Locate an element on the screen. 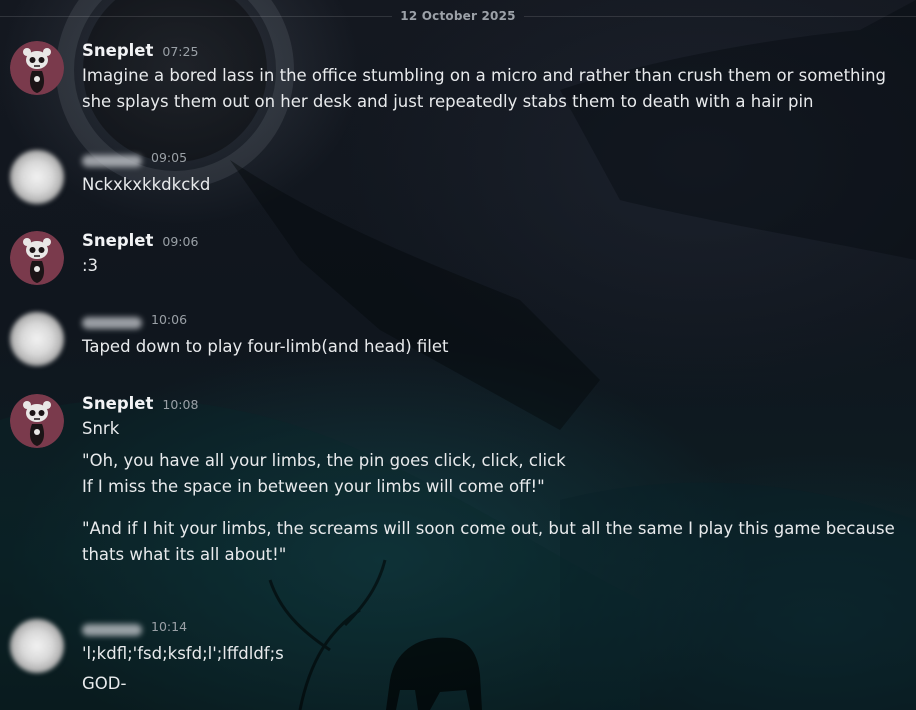 The image size is (916, 710). message-header: Sneplet 09:06 is located at coordinates (494, 242).